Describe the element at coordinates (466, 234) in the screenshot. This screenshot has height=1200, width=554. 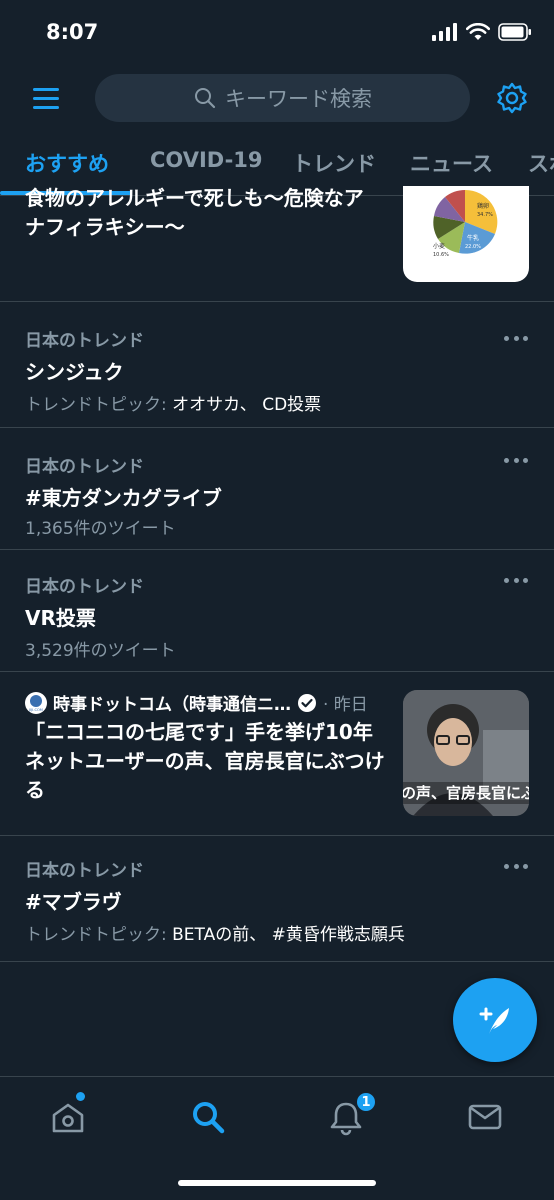
I see `pie-chart-thumbnail: 鶏卵 34.7% 牛乳 22.0% 小麦 10.6%` at that location.